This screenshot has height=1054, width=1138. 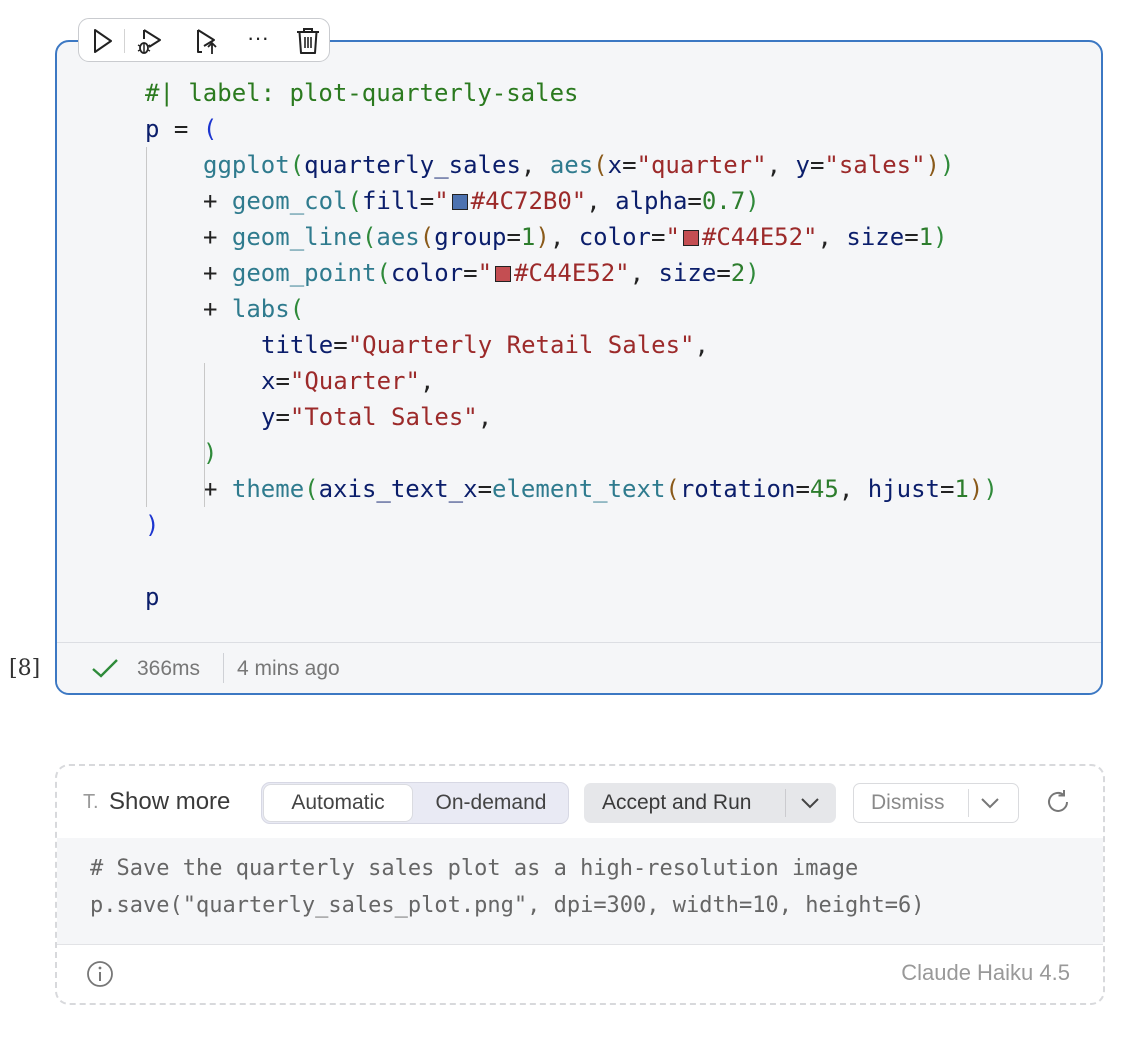 What do you see at coordinates (412, 165) in the screenshot?
I see `code-token: quarterly_sales` at bounding box center [412, 165].